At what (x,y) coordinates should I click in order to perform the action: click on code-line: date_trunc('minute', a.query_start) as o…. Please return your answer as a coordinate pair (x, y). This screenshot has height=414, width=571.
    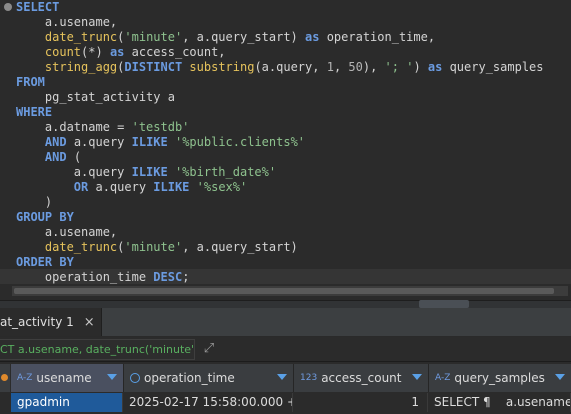
    Looking at the image, I should click on (225, 37).